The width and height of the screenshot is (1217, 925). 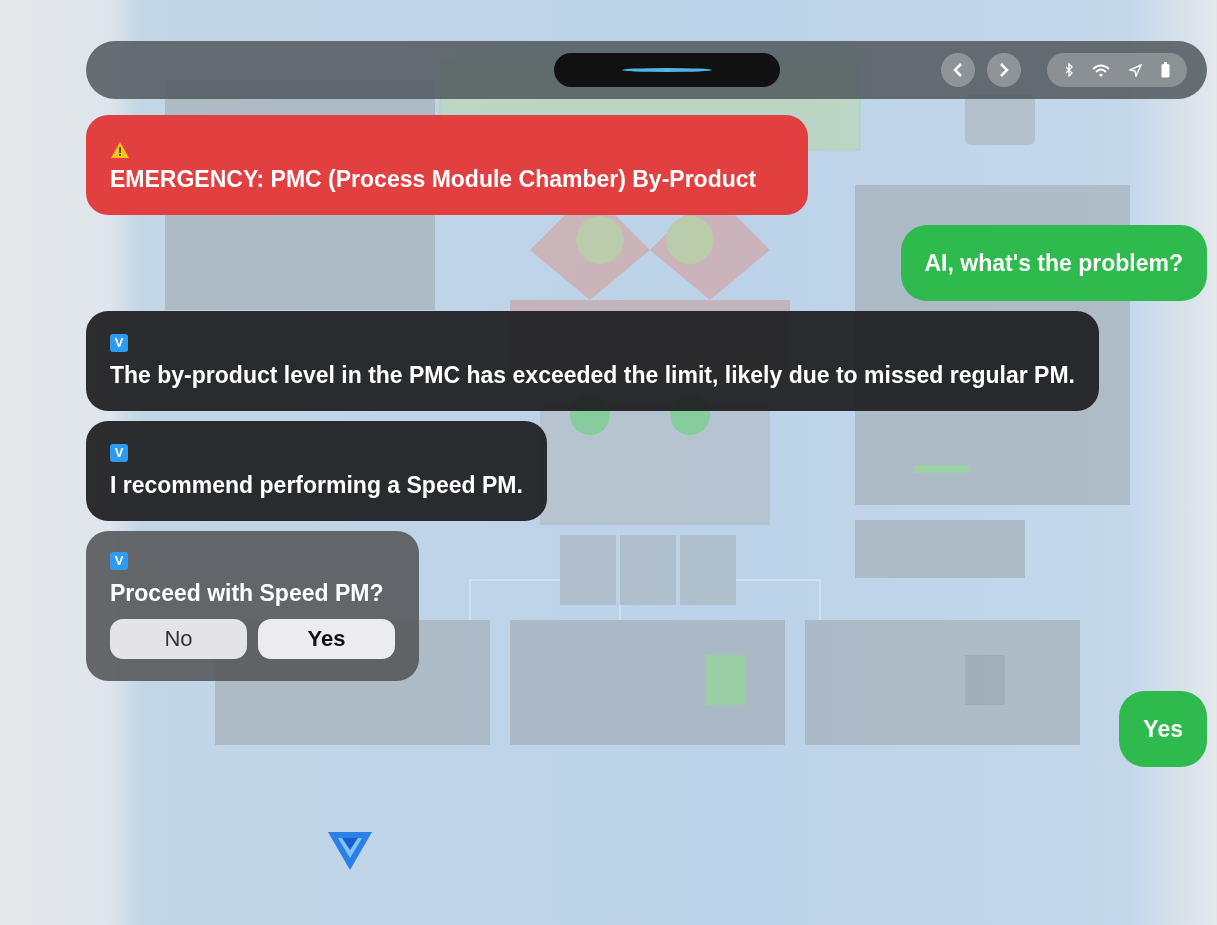 What do you see at coordinates (350, 851) in the screenshot?
I see `logo-icon` at bounding box center [350, 851].